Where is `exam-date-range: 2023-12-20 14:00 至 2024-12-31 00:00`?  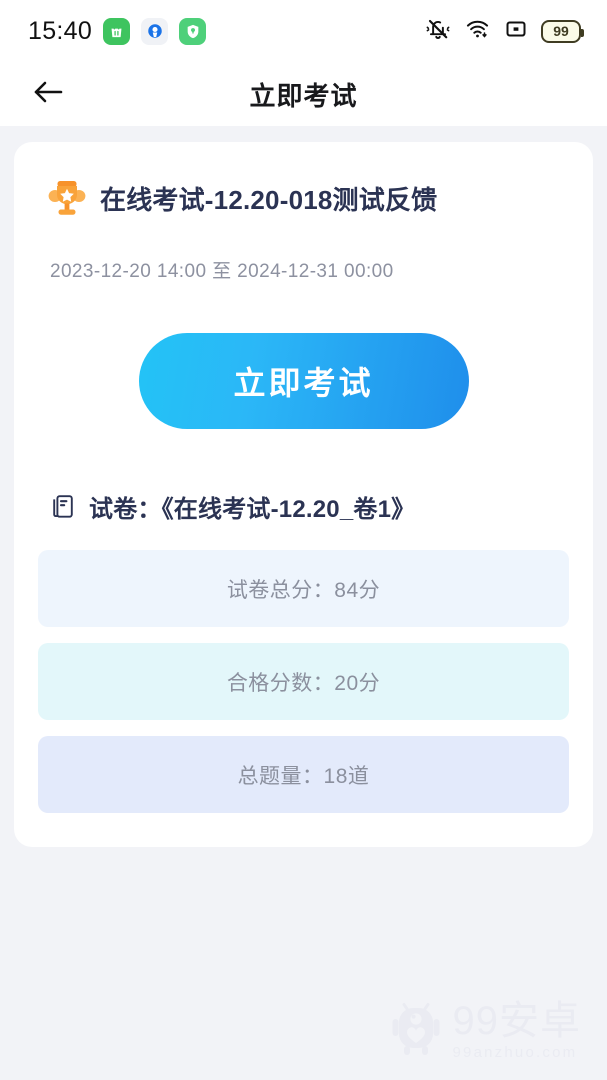
exam-date-range: 2023-12-20 14:00 至 2024-12-31 00:00 is located at coordinates (222, 271).